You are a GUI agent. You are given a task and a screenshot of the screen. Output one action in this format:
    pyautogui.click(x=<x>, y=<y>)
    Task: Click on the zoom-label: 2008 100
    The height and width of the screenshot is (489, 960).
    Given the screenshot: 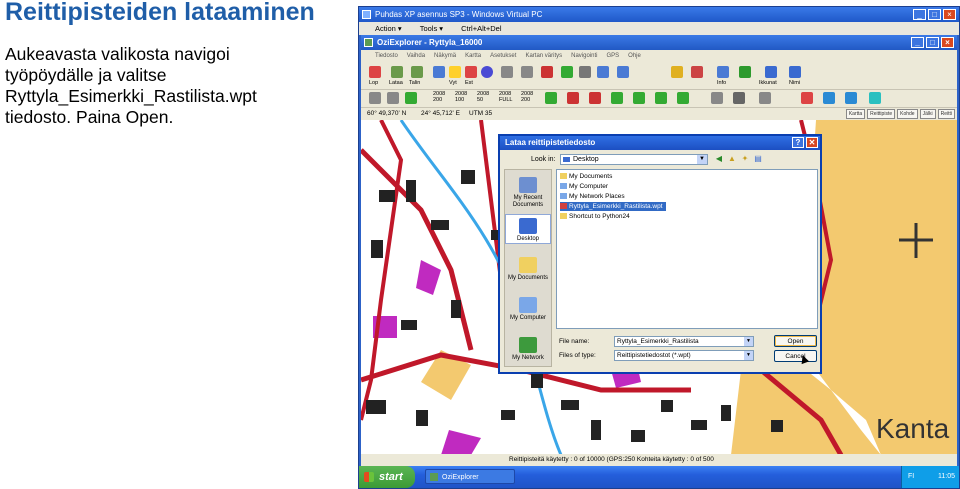 What is the action you would take?
    pyautogui.click(x=461, y=97)
    